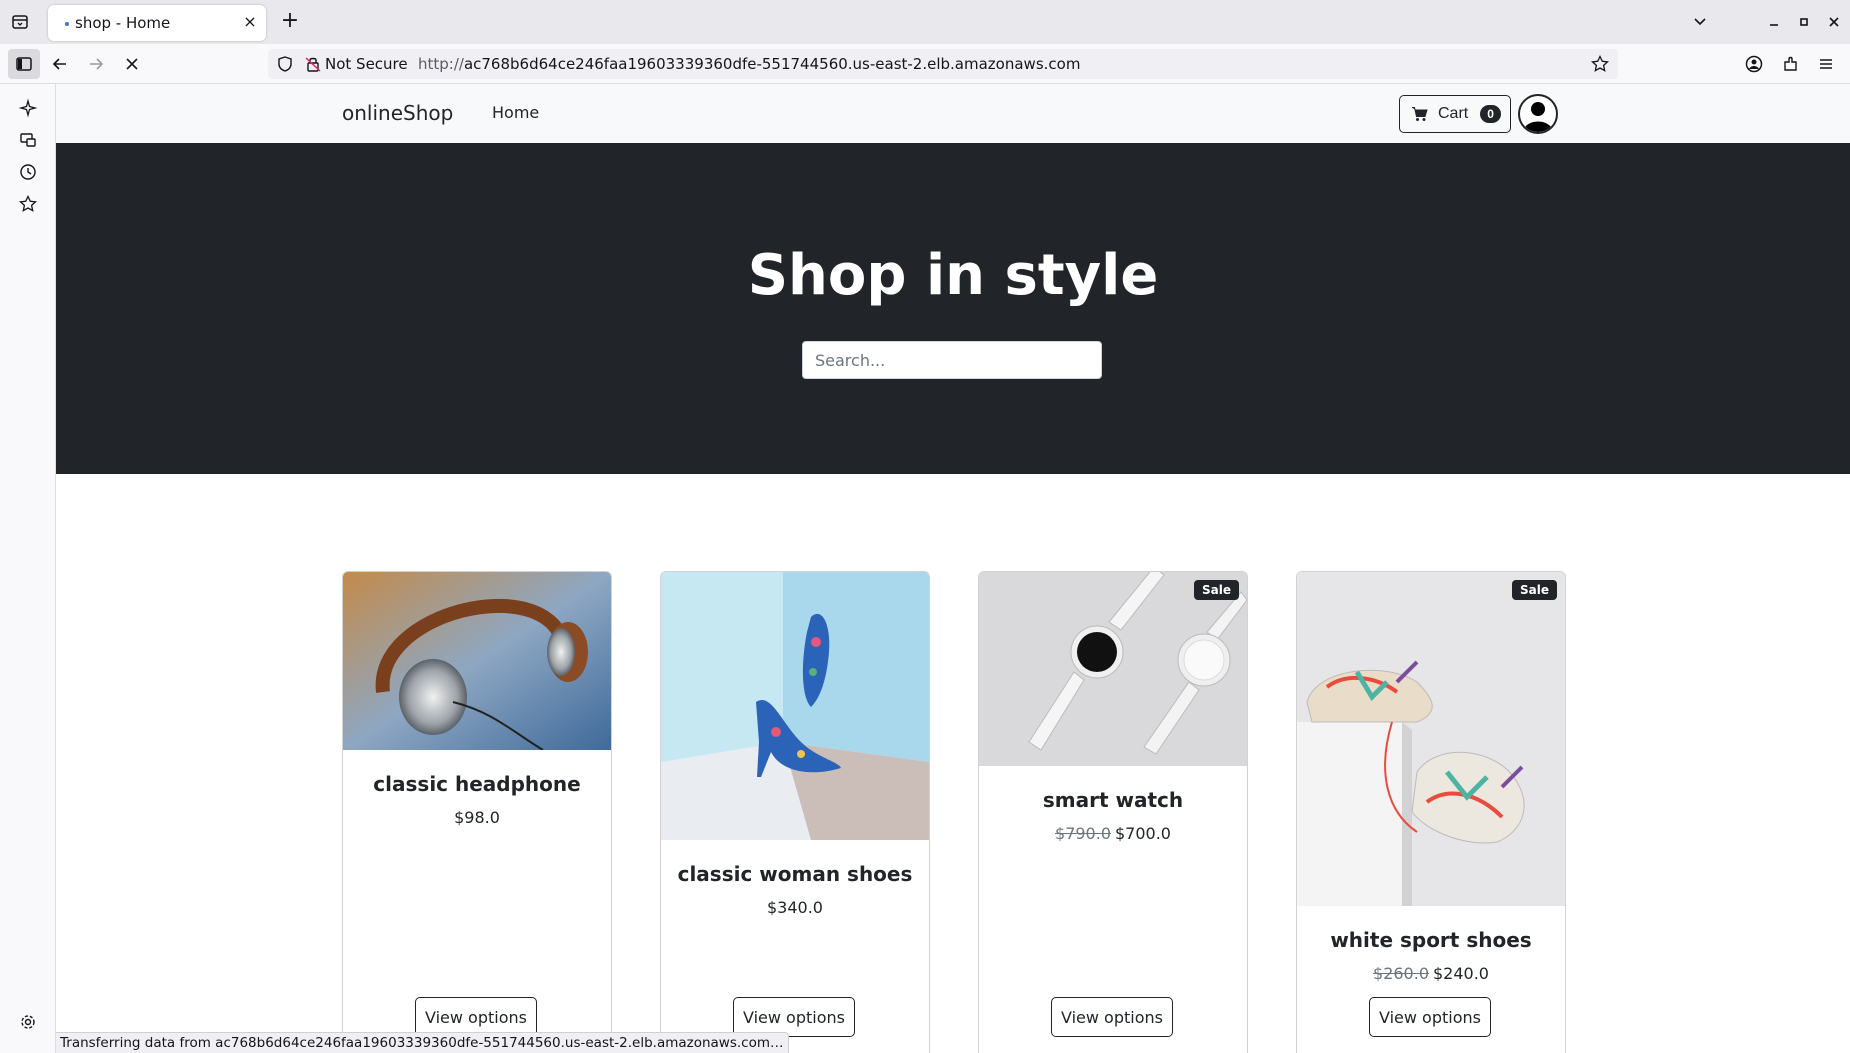 This screenshot has height=1053, width=1850. I want to click on product-name: white sport shoes, so click(1431, 940).